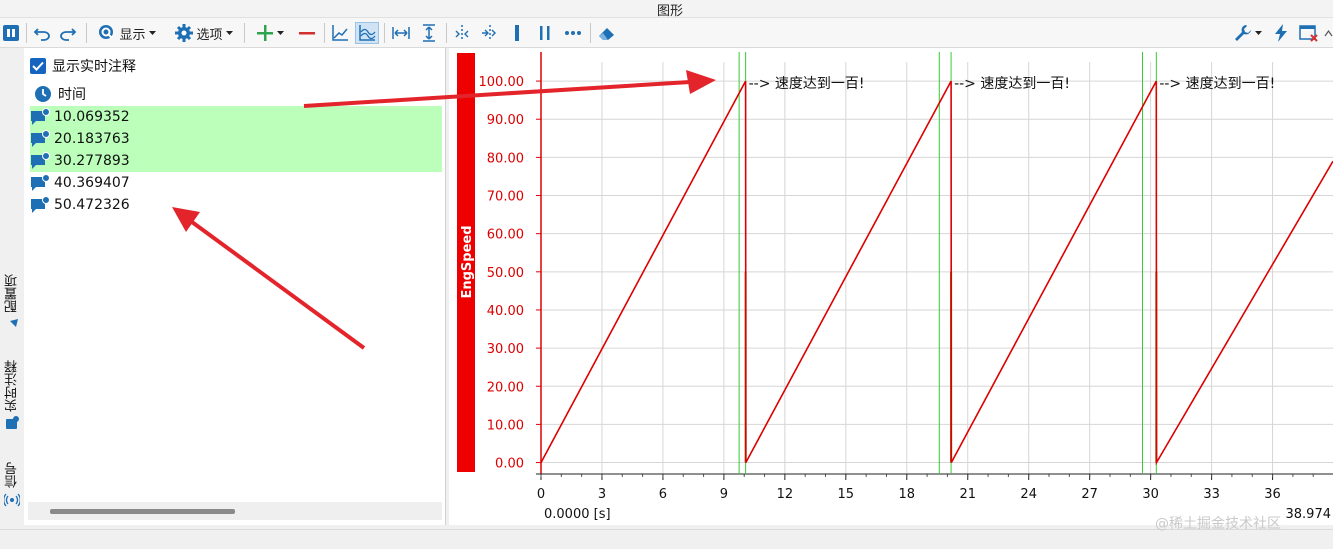  Describe the element at coordinates (670, 11) in the screenshot. I see `window-title: 图形` at that location.